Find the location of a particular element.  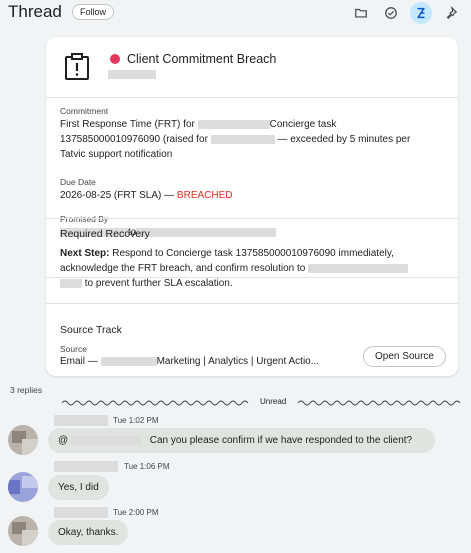

redacted-requester is located at coordinates (242, 139).